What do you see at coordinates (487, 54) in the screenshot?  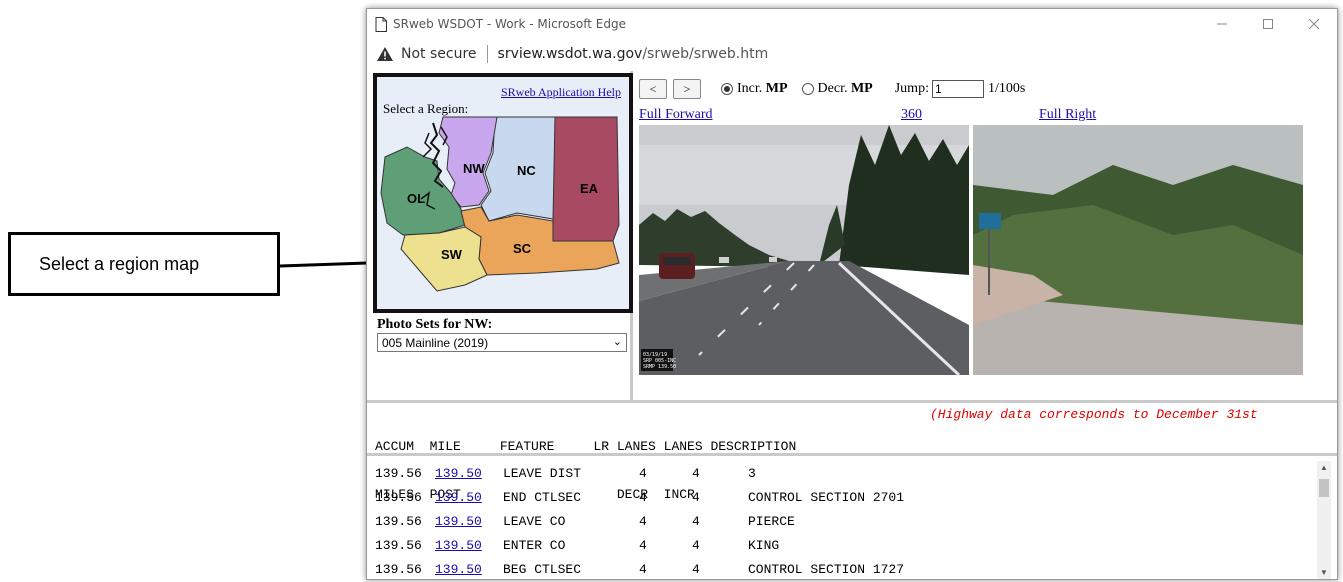 I see `address-separator` at bounding box center [487, 54].